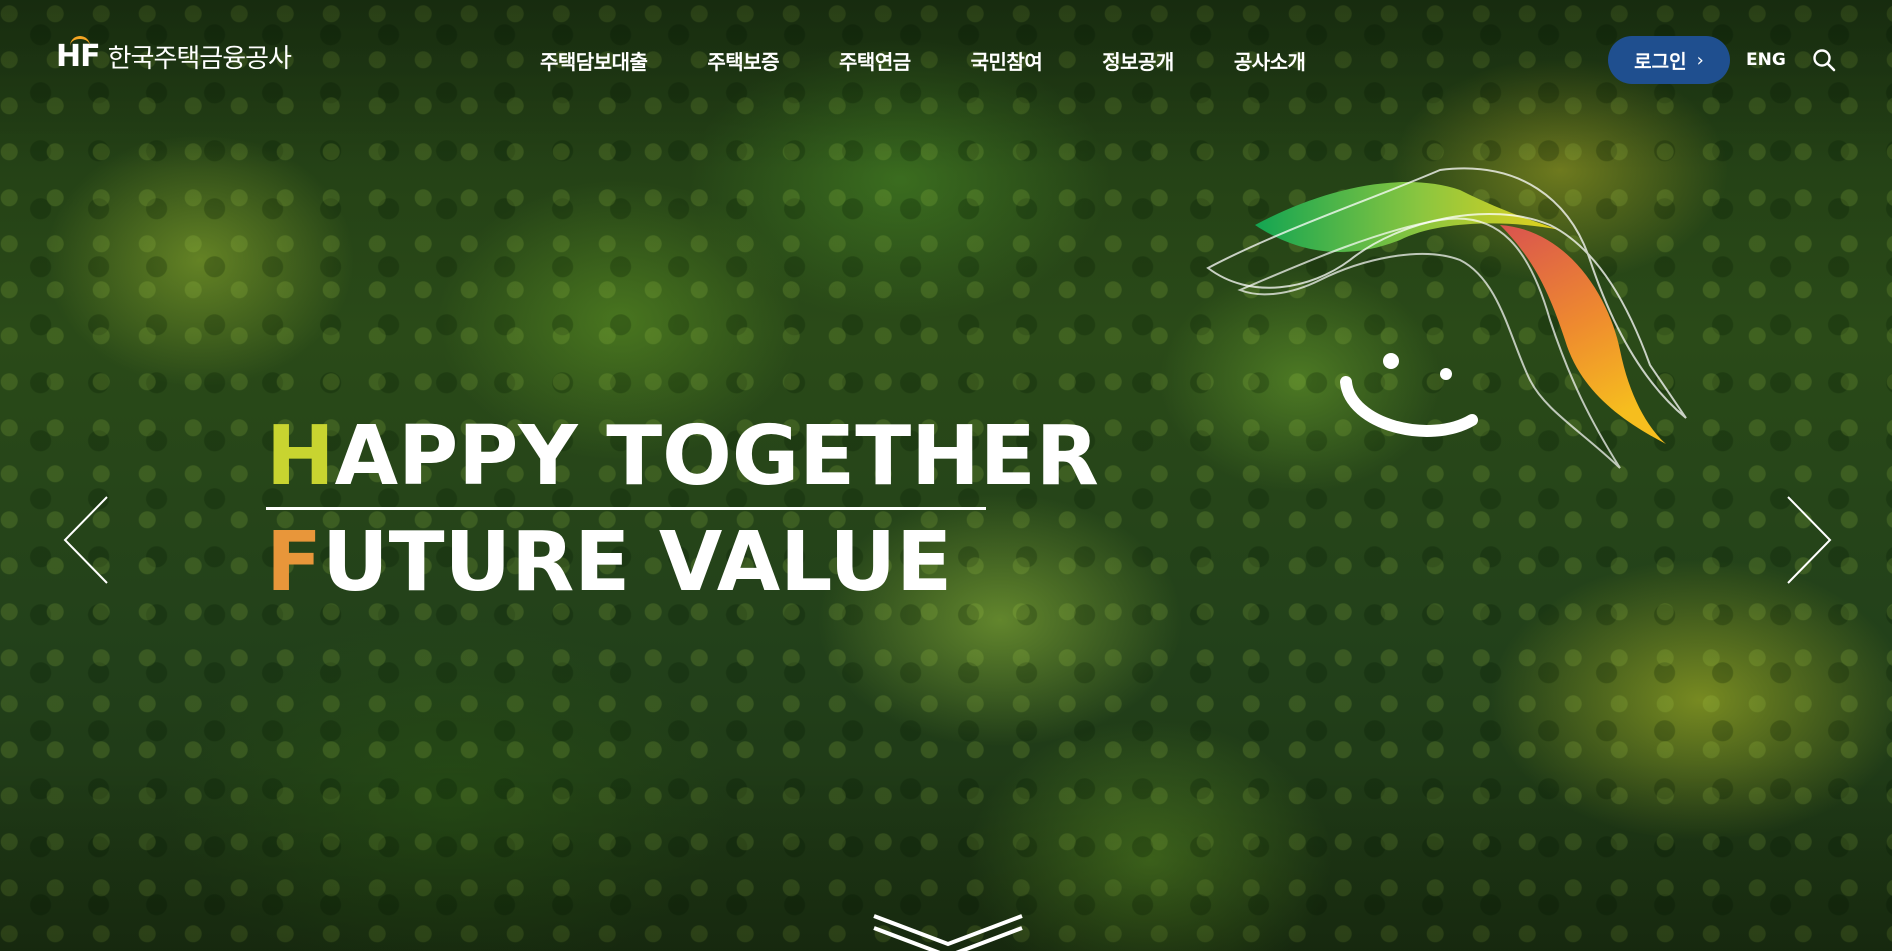 This screenshot has height=951, width=1892. Describe the element at coordinates (743, 60) in the screenshot. I see `nav-item-guarantee: 주택보증` at that location.